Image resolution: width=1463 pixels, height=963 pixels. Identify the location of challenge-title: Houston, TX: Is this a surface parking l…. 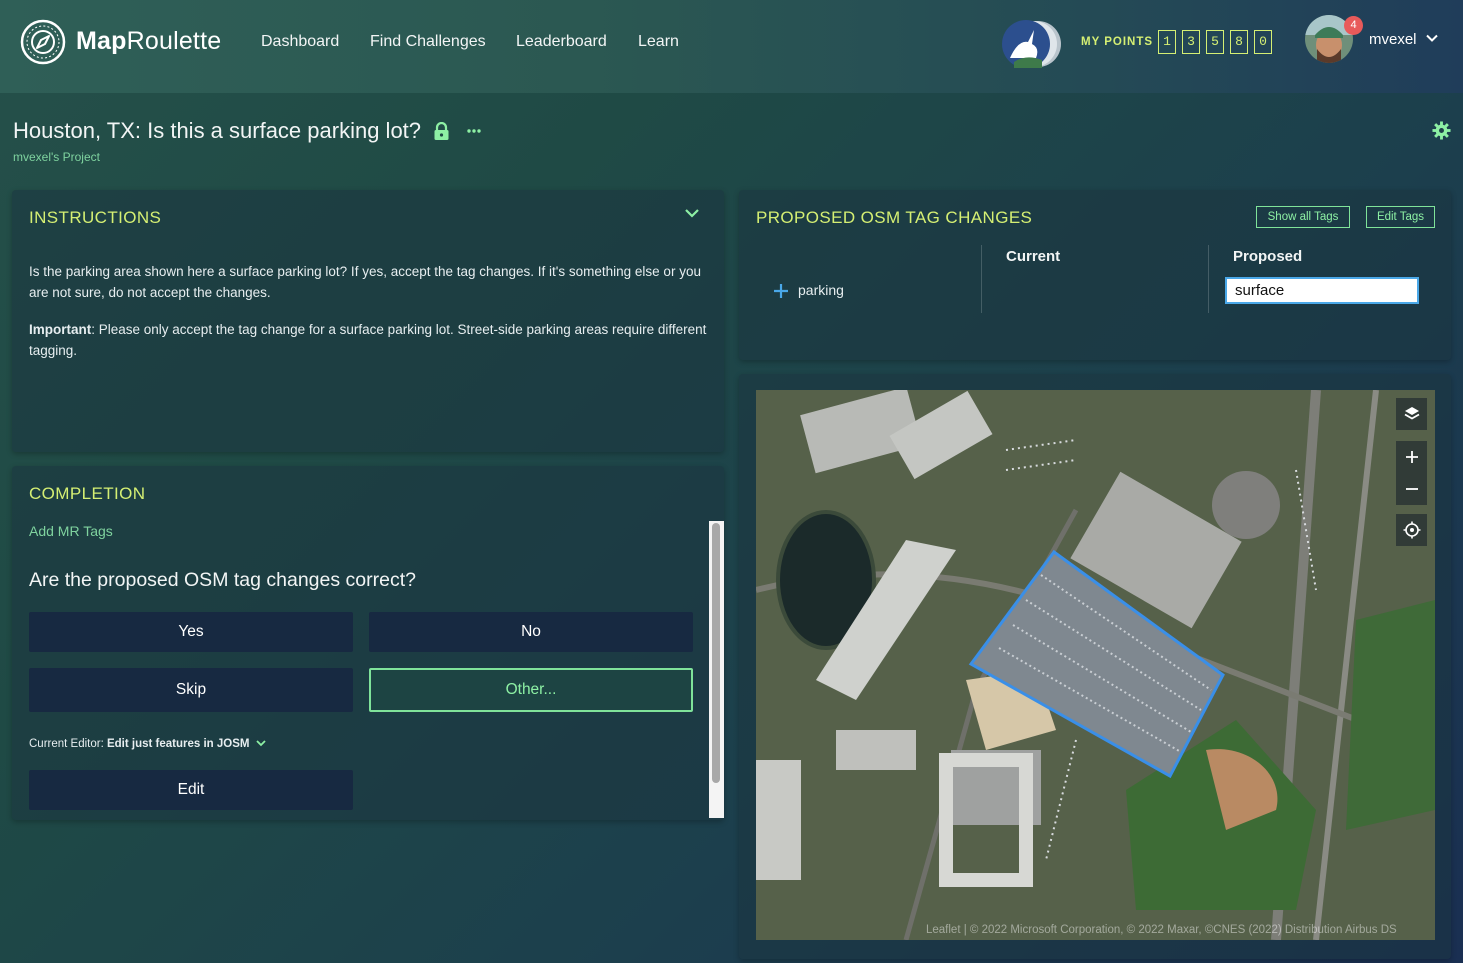
(217, 130).